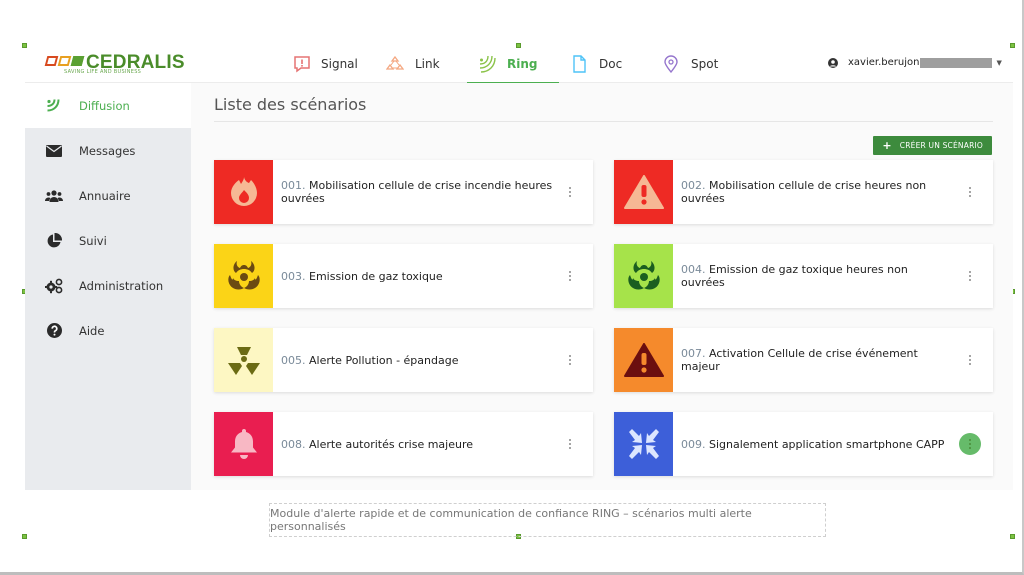 This screenshot has width=1024, height=575. I want to click on scenario-number: 007., so click(693, 353).